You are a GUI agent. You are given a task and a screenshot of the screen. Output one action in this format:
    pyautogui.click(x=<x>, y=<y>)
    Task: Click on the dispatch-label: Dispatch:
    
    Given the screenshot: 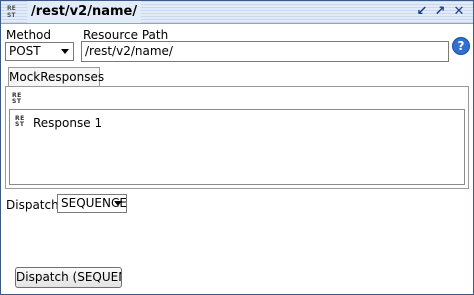 What is the action you would take?
    pyautogui.click(x=34, y=205)
    